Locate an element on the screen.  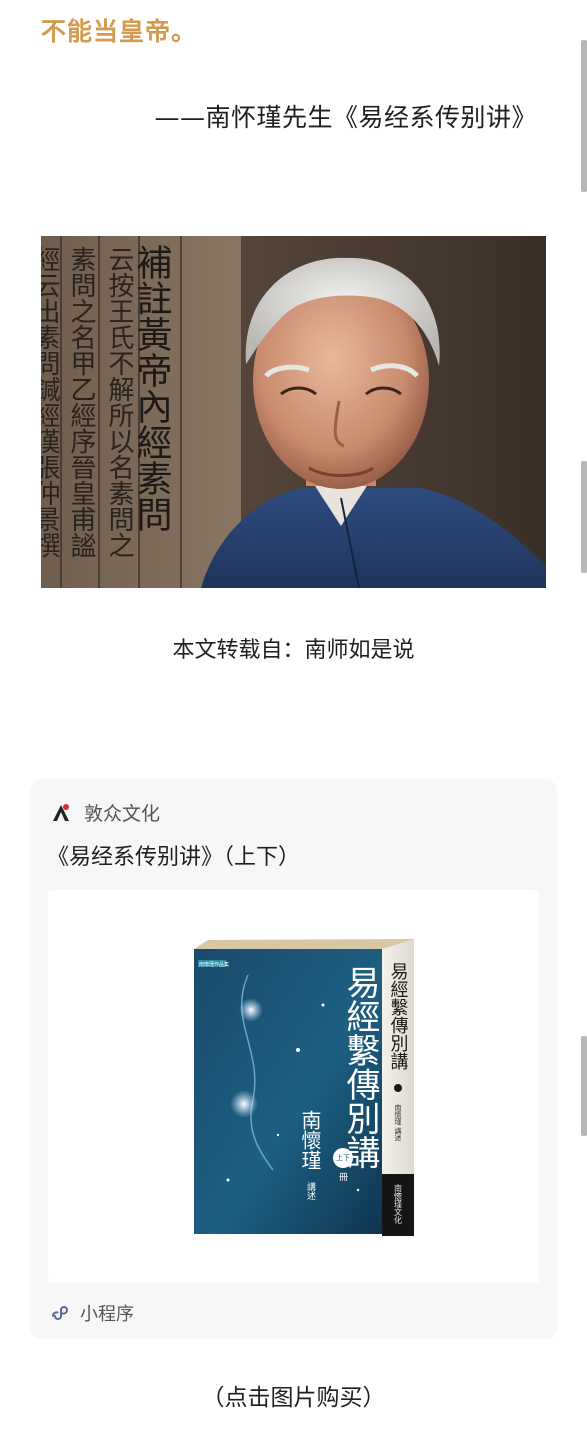
quote-source: ——南怀瑾先生《易经系传别讲》 is located at coordinates (345, 117).